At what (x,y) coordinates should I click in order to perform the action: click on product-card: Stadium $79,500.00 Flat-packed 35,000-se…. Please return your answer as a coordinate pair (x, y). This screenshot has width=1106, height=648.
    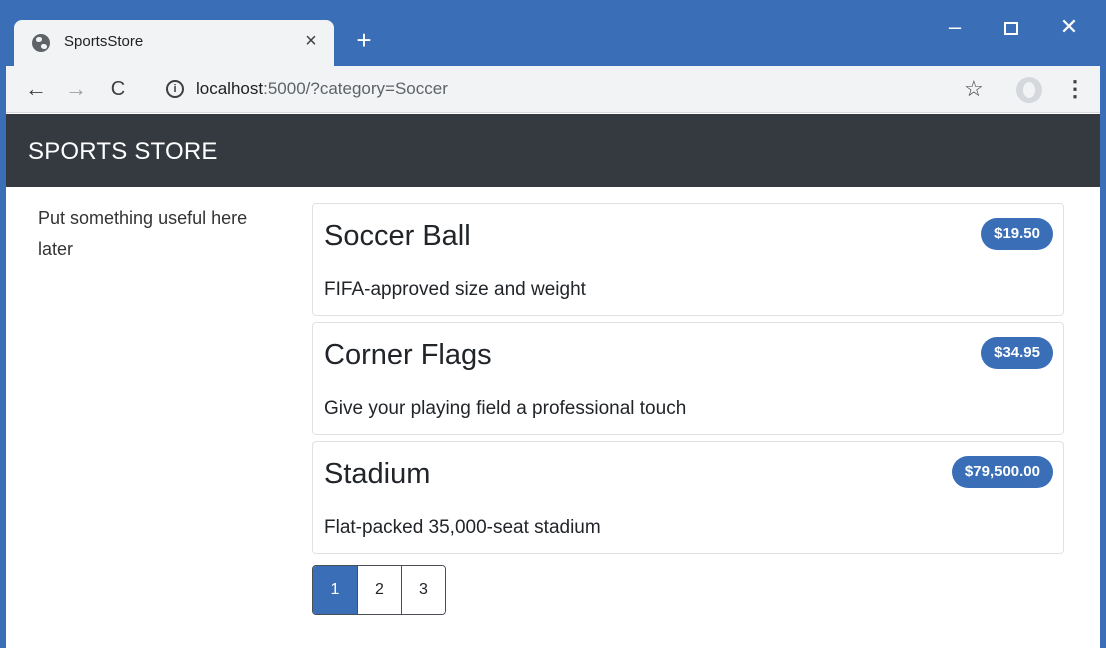
    Looking at the image, I should click on (688, 497).